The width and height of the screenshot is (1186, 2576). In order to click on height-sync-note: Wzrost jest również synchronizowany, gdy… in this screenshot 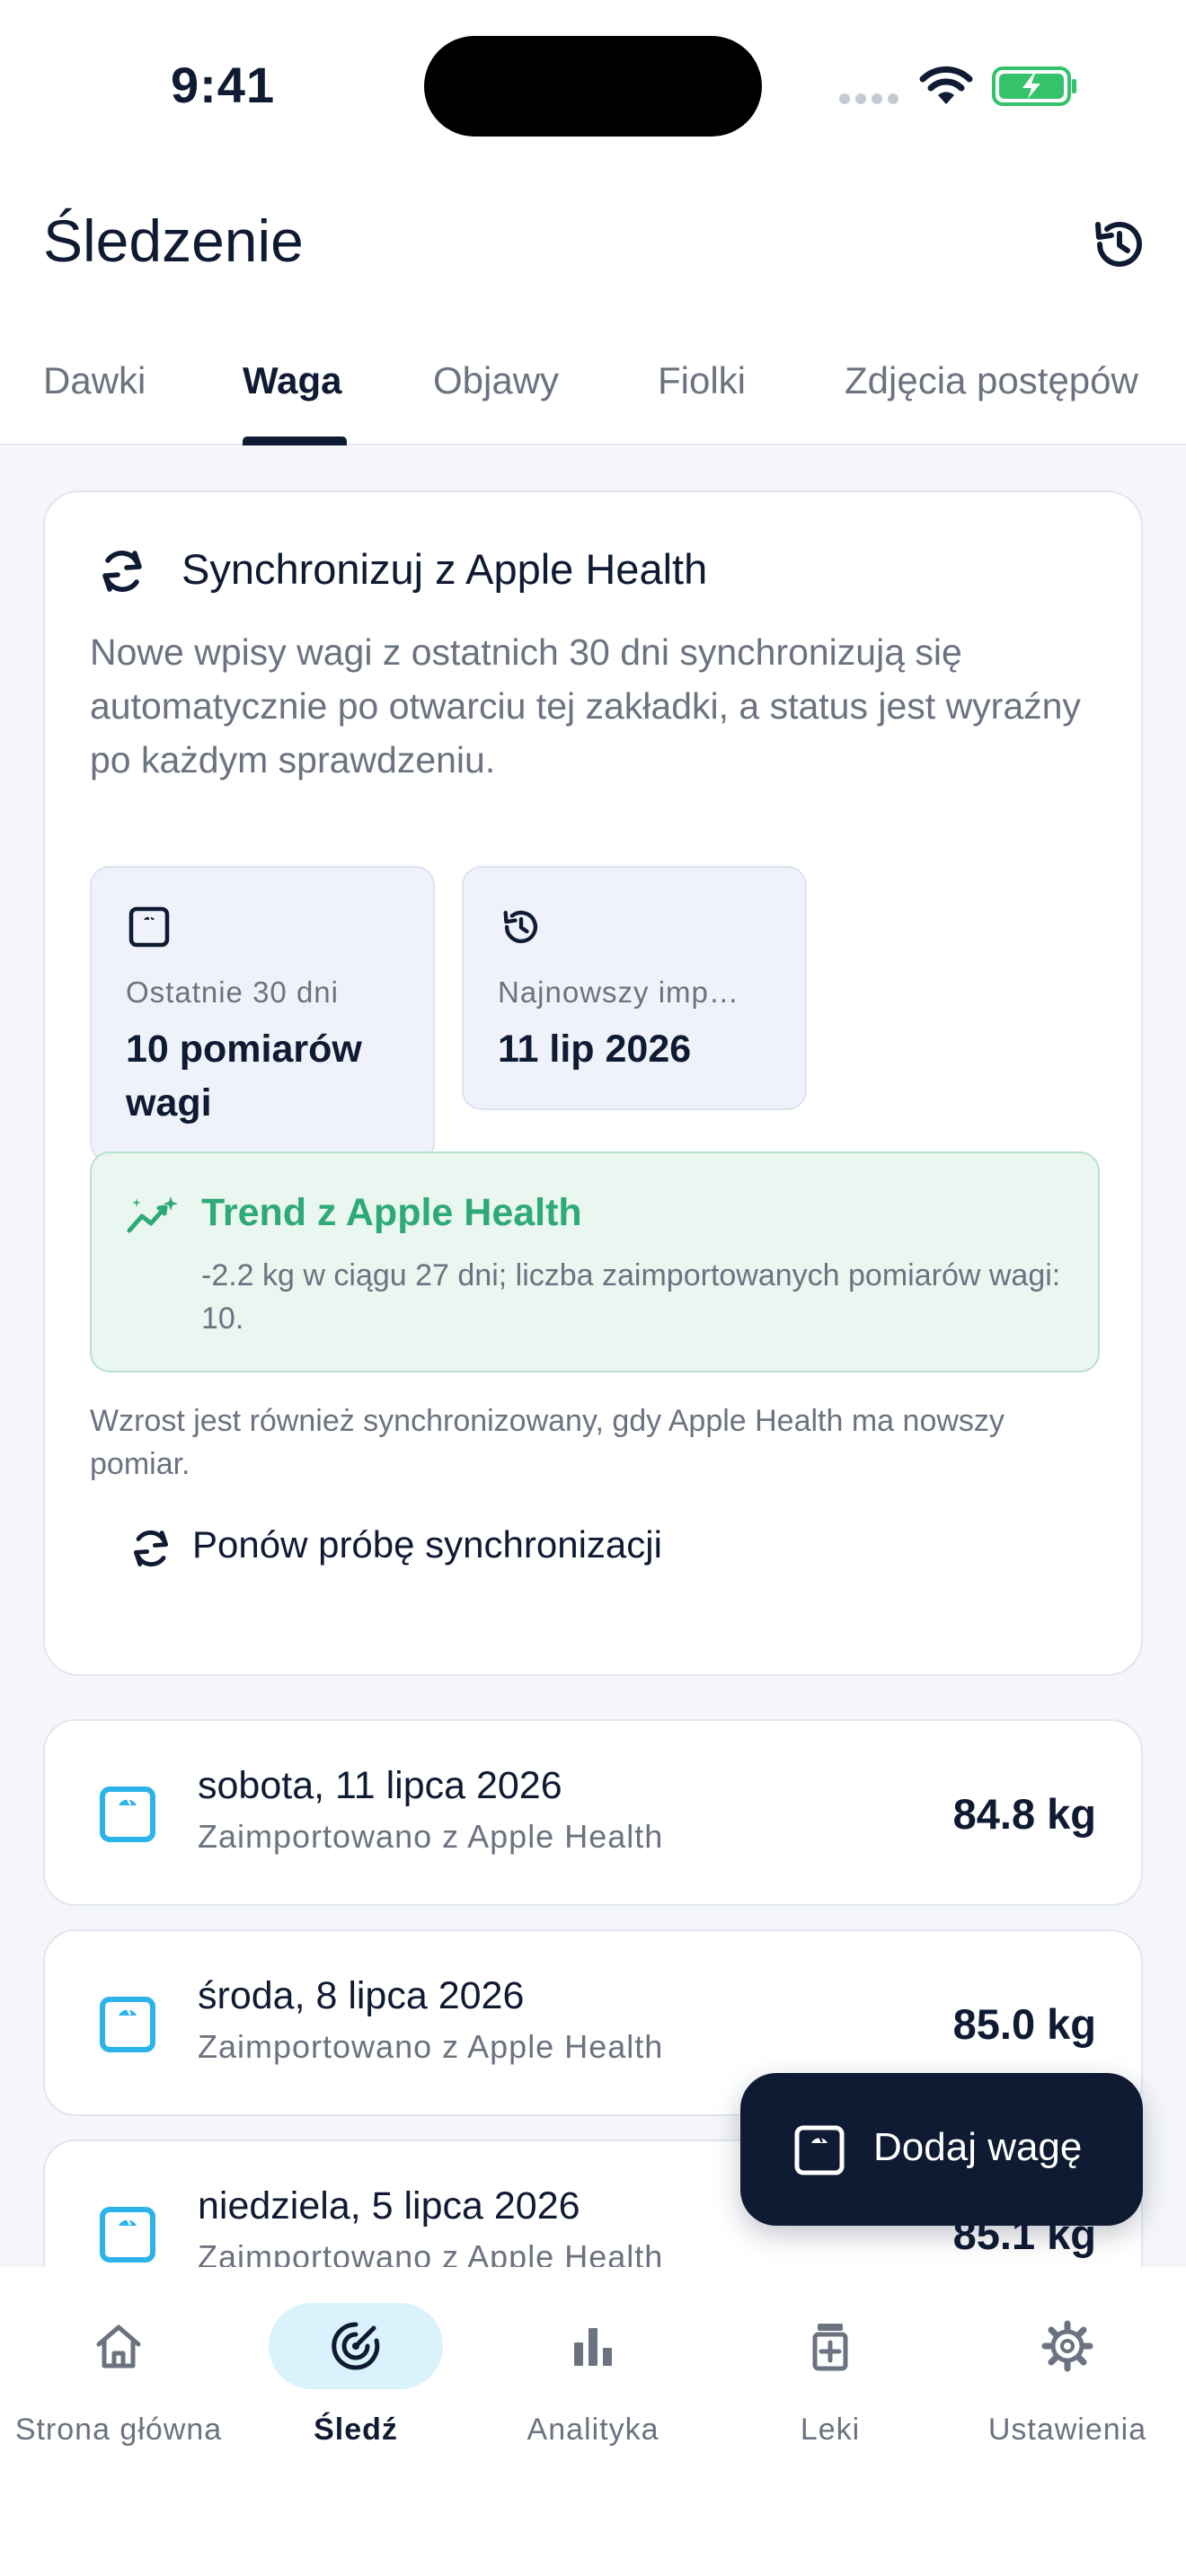, I will do `click(547, 1442)`.